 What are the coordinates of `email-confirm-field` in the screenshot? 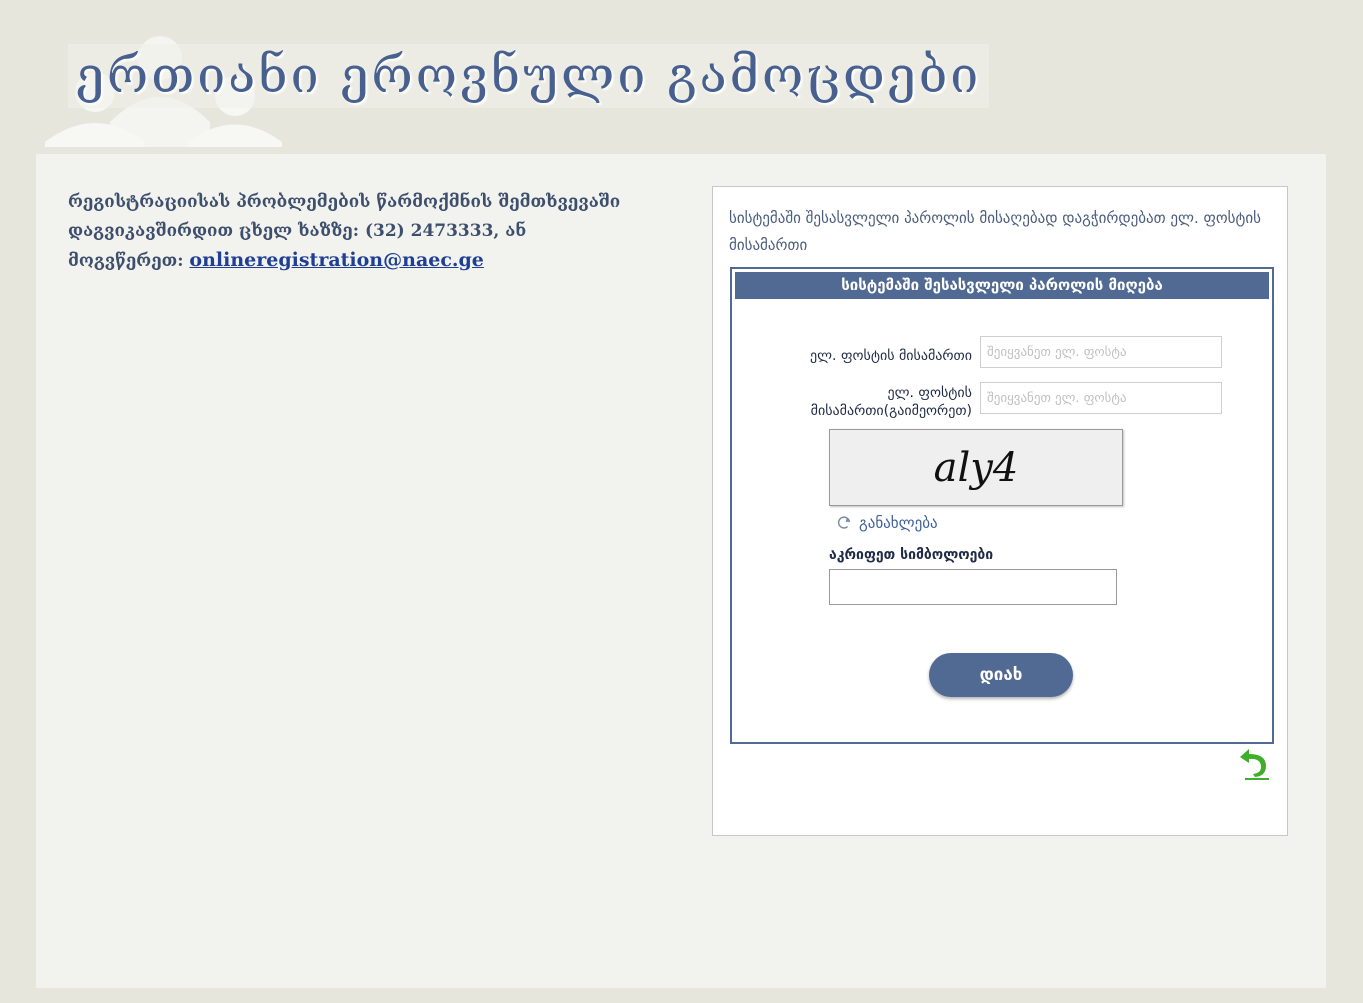 It's located at (1101, 398).